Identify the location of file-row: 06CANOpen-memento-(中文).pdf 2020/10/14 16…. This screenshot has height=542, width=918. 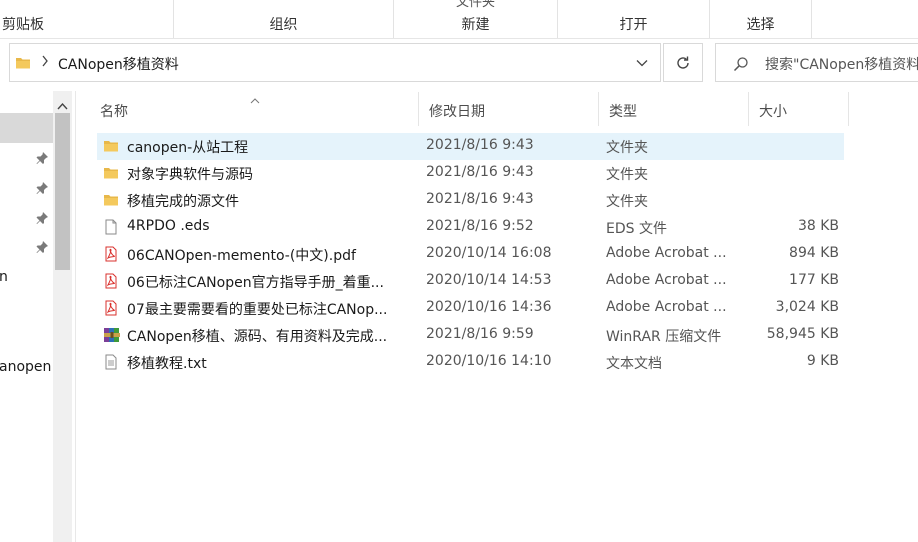
(470, 254).